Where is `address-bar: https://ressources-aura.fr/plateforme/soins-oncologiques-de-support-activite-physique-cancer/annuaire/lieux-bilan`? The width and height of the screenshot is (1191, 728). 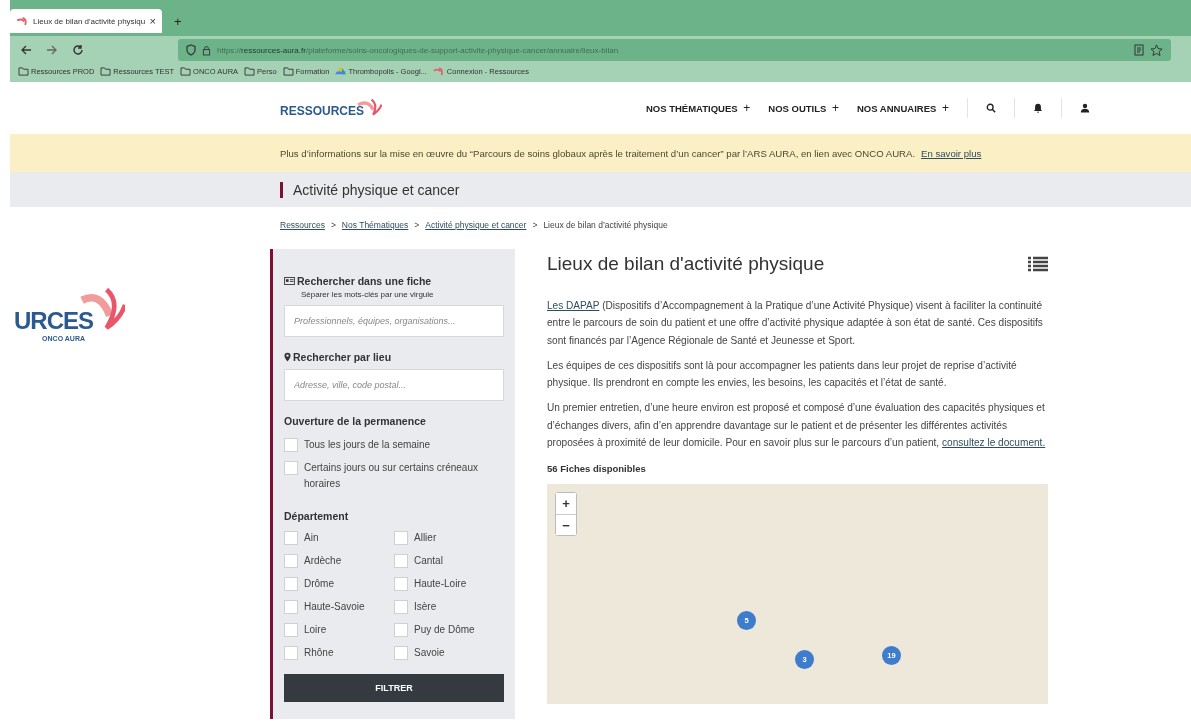
address-bar: https://ressources-aura.fr/plateforme/soins-oncologiques-de-support-activite-physique-cancer/annuaire/lieux-bilan is located at coordinates (674, 50).